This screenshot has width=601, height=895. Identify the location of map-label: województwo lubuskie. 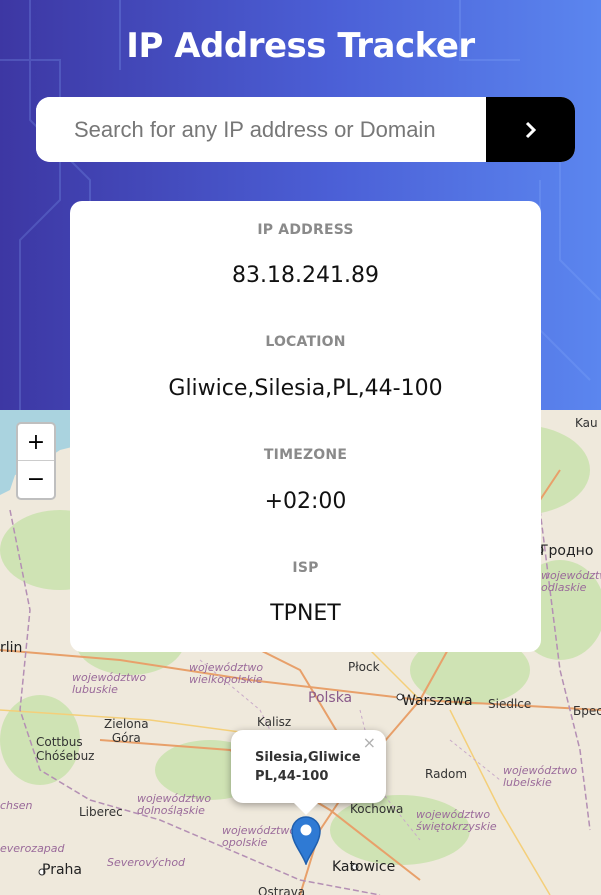
(109, 683).